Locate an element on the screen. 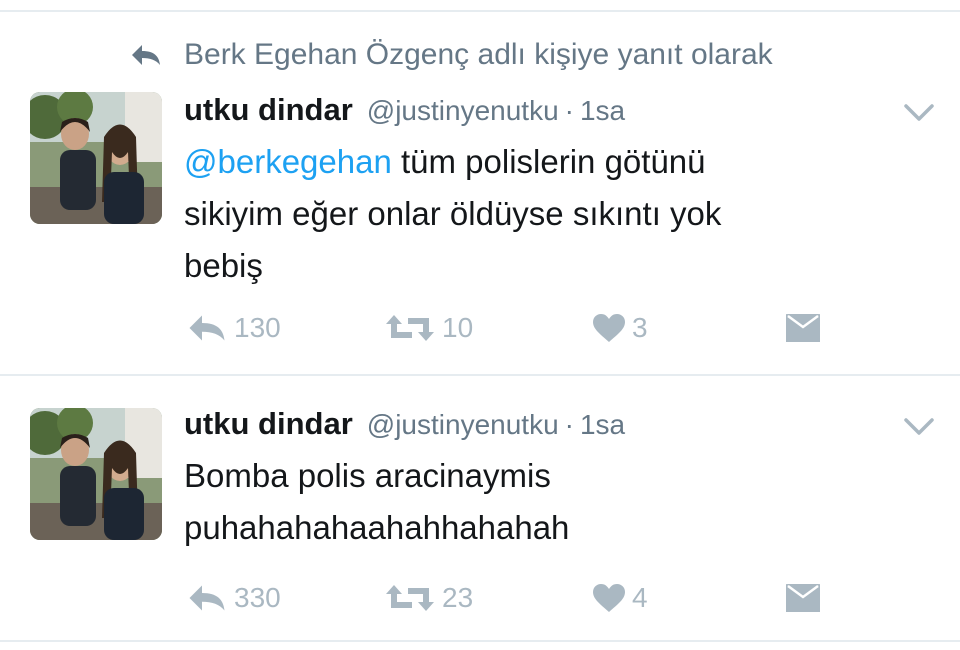 The image size is (960, 650). tweet-text-line: puhahahahaahahhahahah is located at coordinates (377, 527).